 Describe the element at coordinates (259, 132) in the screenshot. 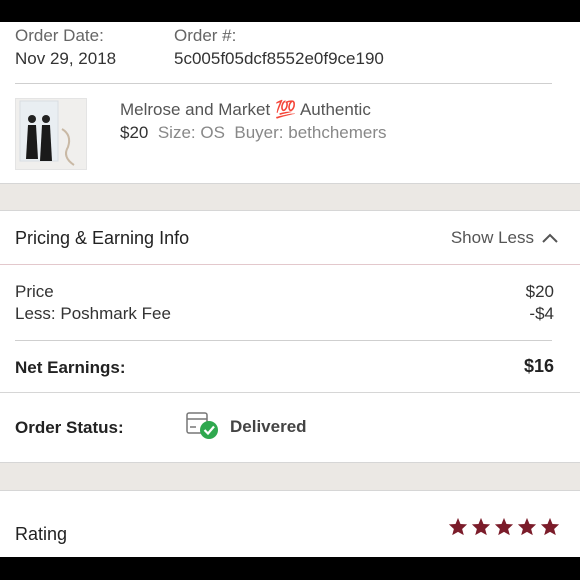

I see `item-buyer-label: Buyer:` at that location.